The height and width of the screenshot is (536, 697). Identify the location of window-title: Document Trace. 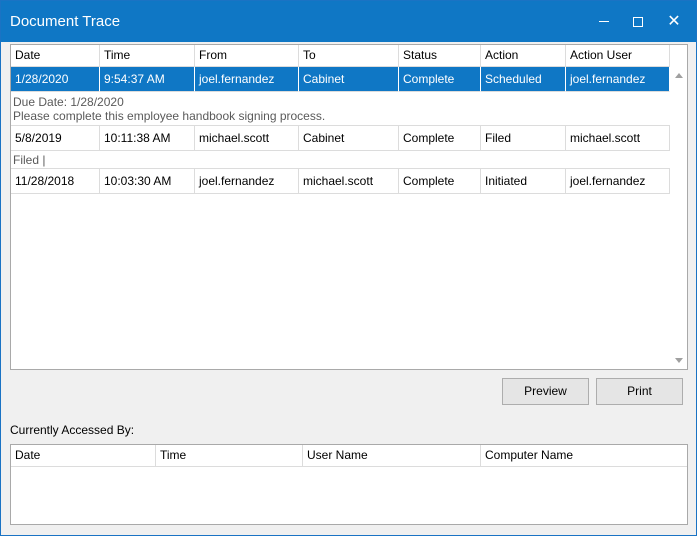
(65, 21).